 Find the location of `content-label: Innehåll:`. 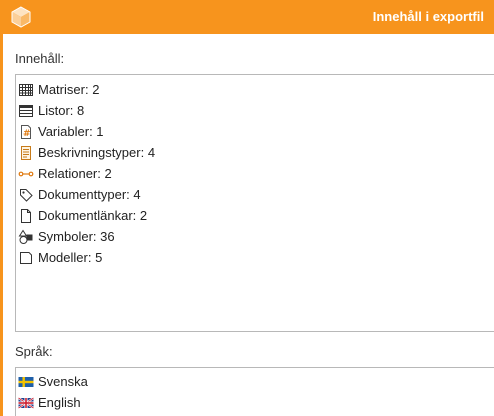

content-label: Innehåll: is located at coordinates (40, 58).